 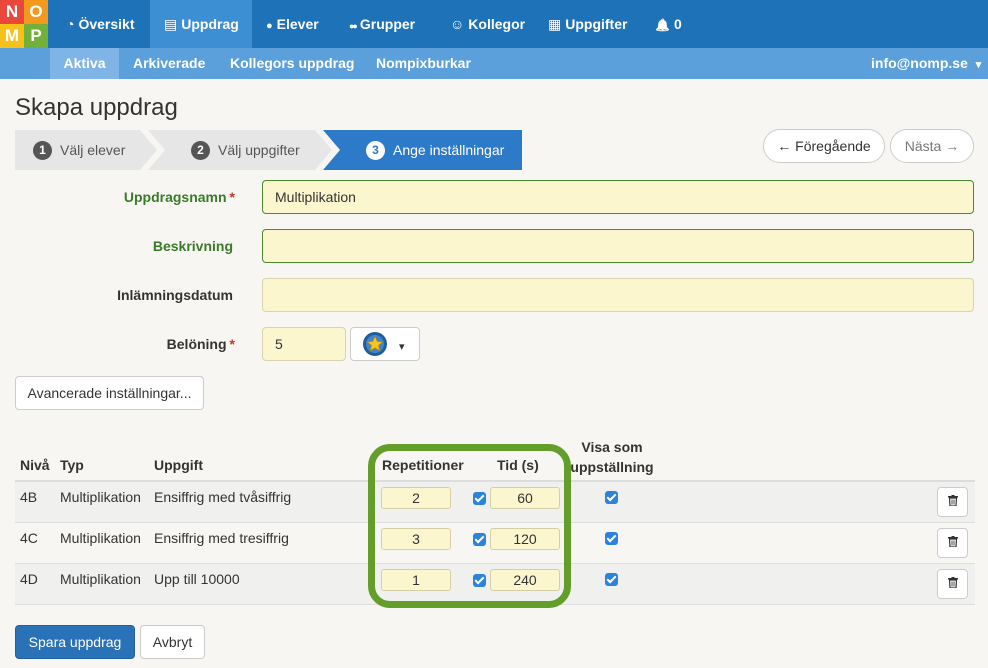 I want to click on reward-icon-select: ▾, so click(x=385, y=344).